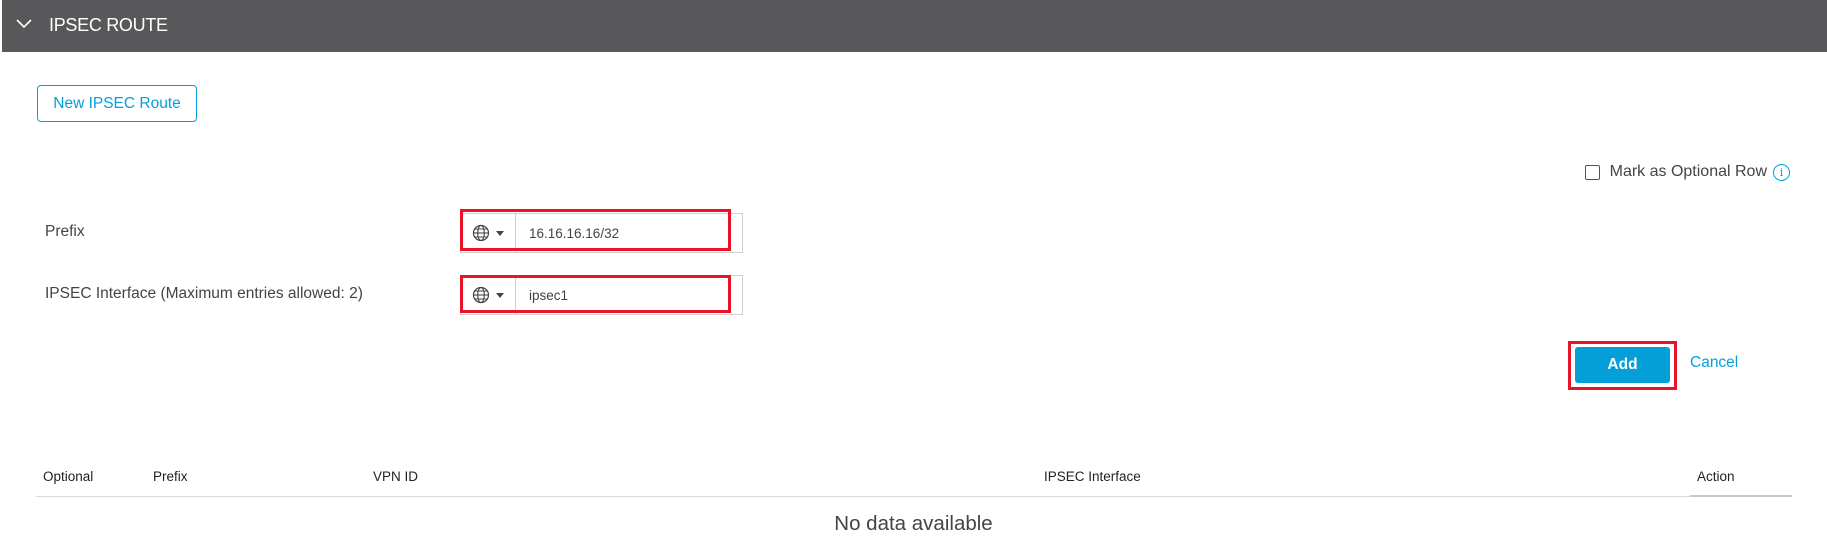 The width and height of the screenshot is (1827, 548). What do you see at coordinates (913, 523) in the screenshot?
I see `table-empty-message: No data available` at bounding box center [913, 523].